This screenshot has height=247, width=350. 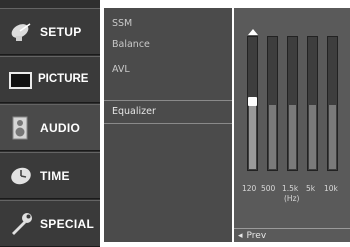 I want to click on freq-label: 5k, so click(x=311, y=188).